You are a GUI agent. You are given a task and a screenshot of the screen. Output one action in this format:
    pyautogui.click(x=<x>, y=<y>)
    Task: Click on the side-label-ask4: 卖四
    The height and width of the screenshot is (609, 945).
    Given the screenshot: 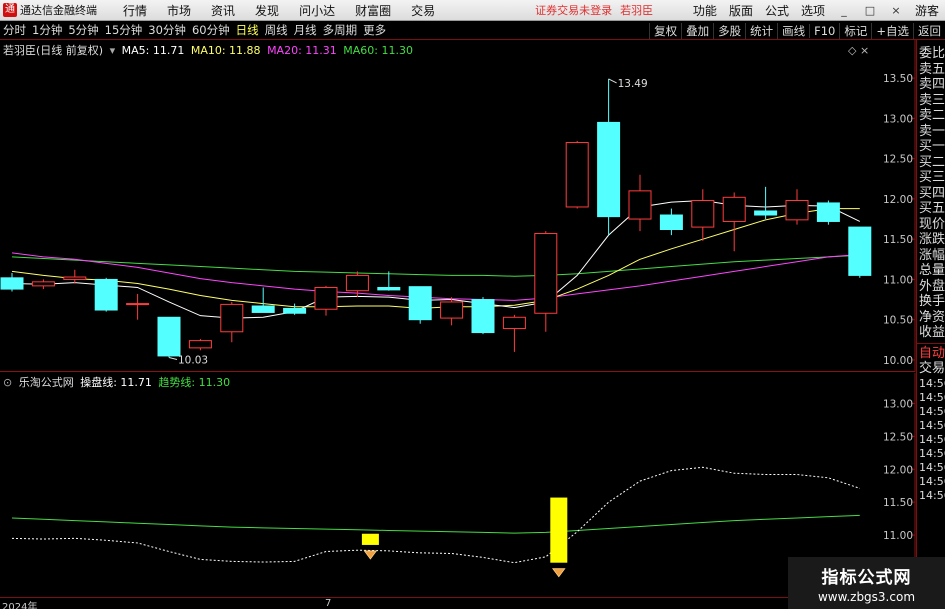 What is the action you would take?
    pyautogui.click(x=931, y=85)
    